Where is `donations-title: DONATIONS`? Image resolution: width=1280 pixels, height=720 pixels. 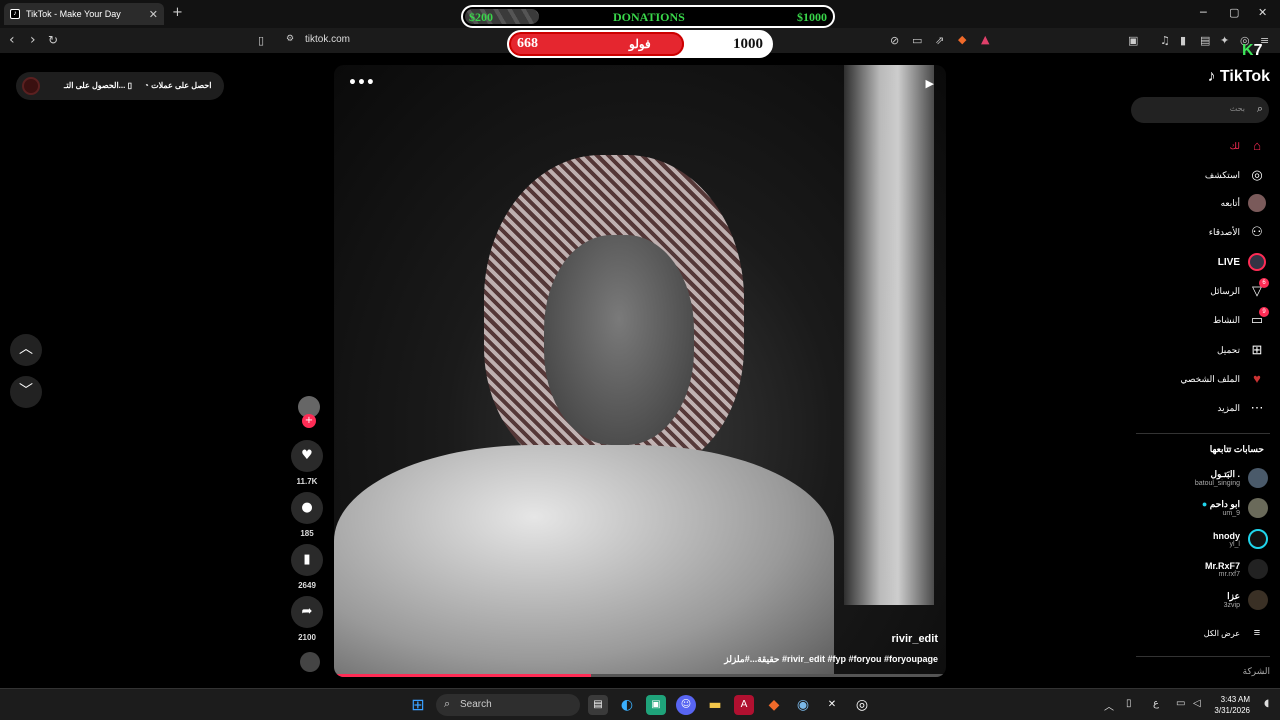
donations-title: DONATIONS is located at coordinates (649, 17).